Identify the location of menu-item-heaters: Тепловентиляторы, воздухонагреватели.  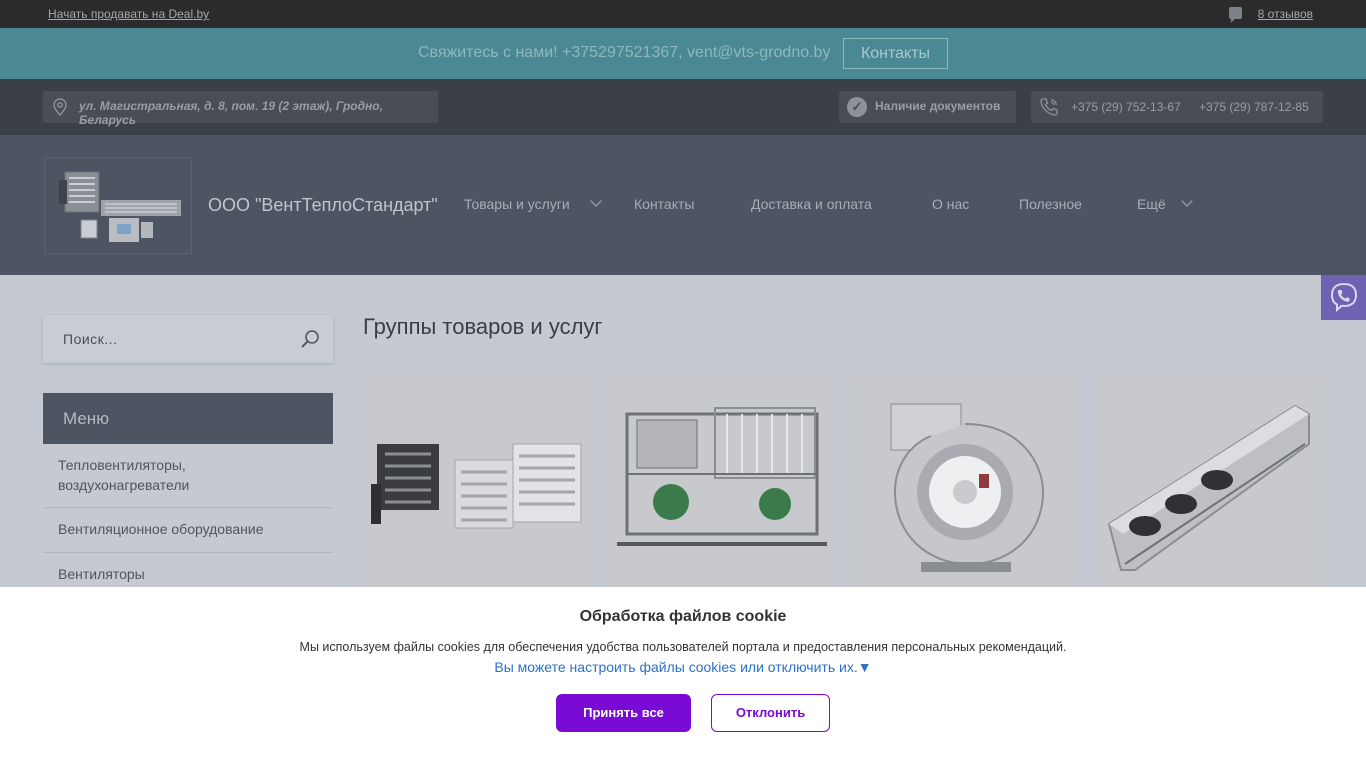
(188, 476).